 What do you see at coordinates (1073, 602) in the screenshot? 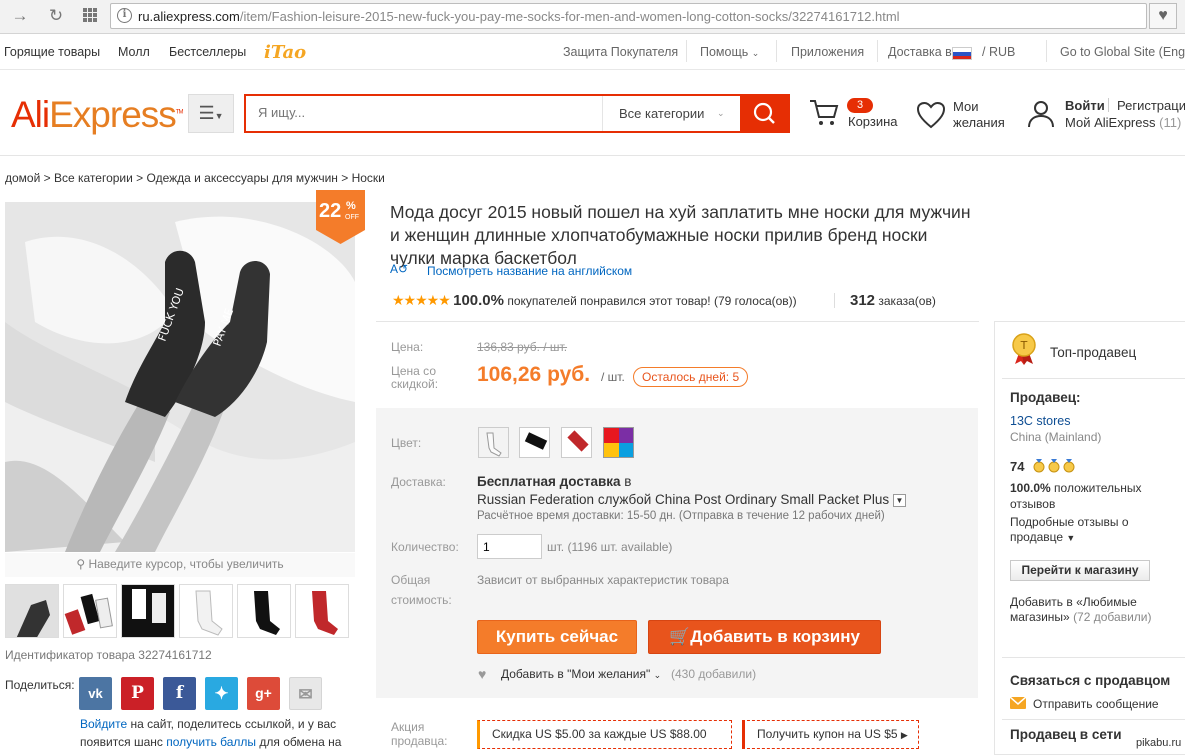
I see `favorite-stores-1: Добавить в «Любимые` at bounding box center [1073, 602].